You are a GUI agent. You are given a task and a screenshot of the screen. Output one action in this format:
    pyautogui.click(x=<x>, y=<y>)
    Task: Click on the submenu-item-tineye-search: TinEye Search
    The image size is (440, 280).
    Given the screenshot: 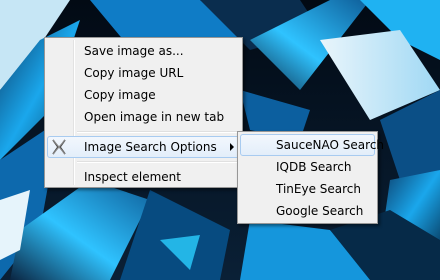 What is the action you would take?
    pyautogui.click(x=307, y=189)
    